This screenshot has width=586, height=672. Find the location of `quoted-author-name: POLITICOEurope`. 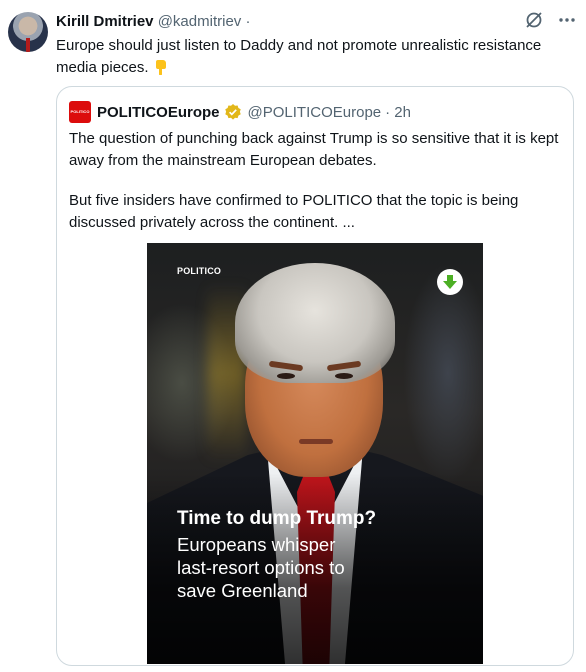

quoted-author-name: POLITICOEurope is located at coordinates (158, 112).